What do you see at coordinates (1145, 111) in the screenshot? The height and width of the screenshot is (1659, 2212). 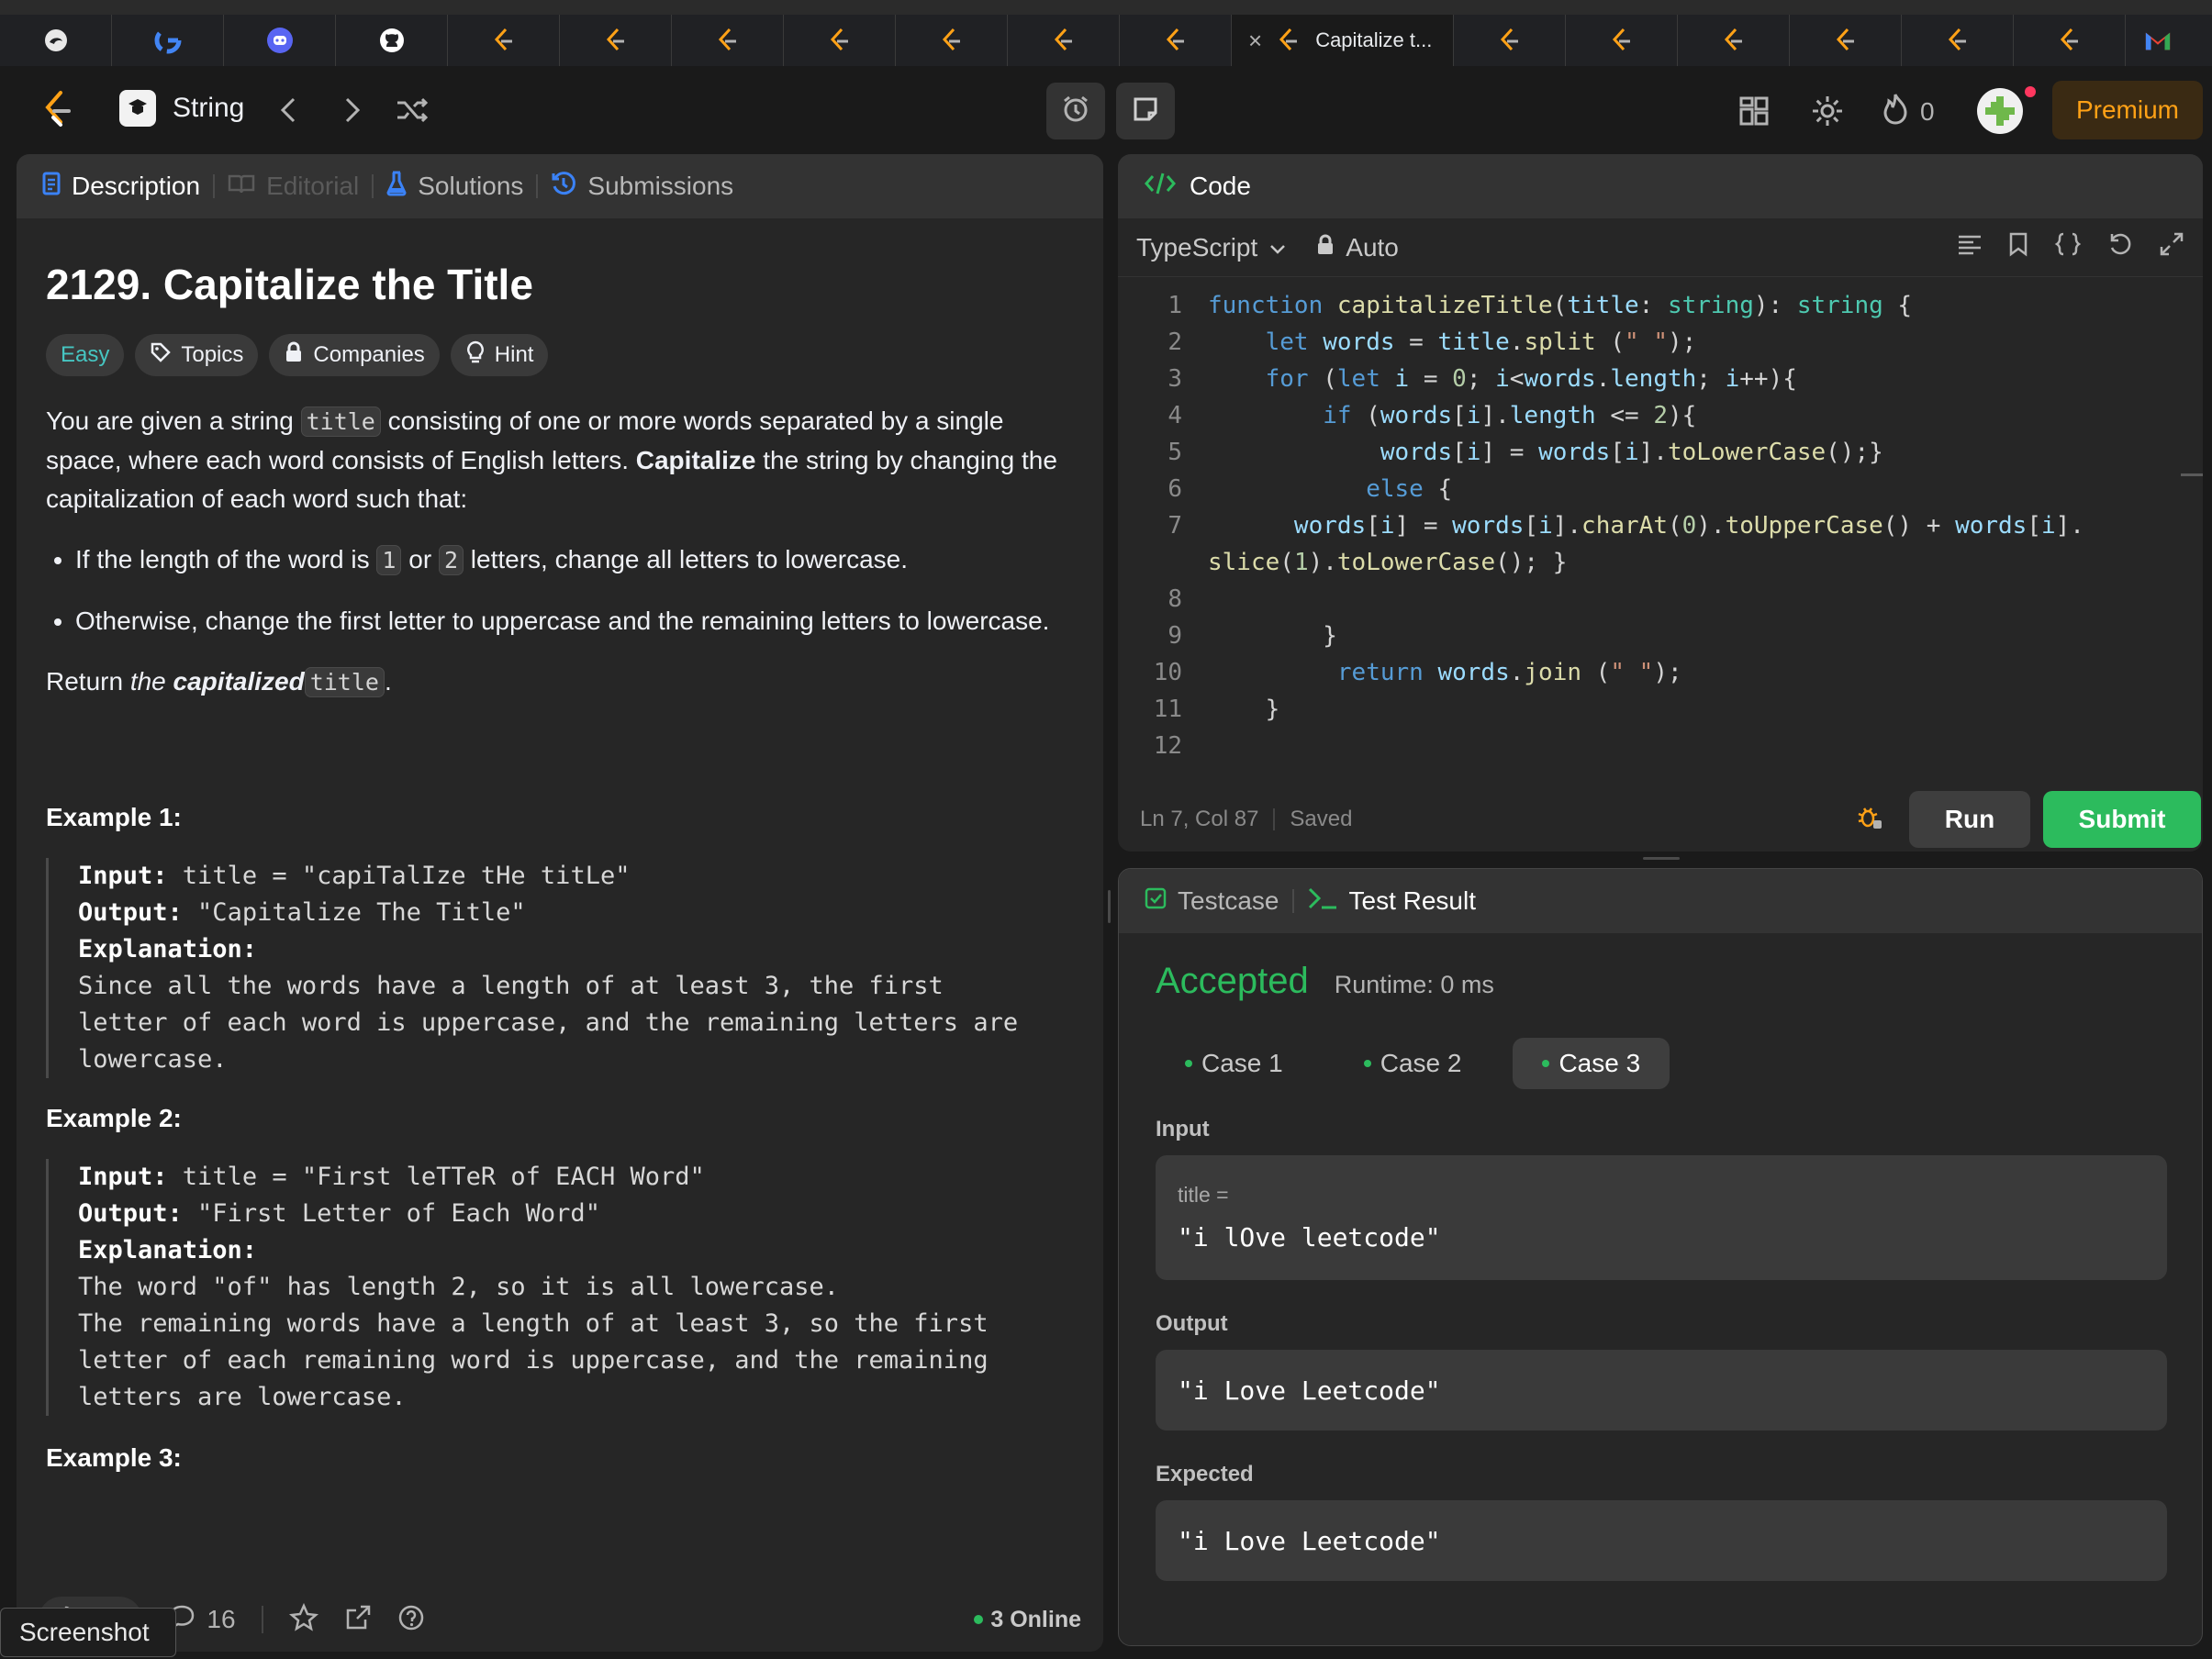 I see `notes-button` at bounding box center [1145, 111].